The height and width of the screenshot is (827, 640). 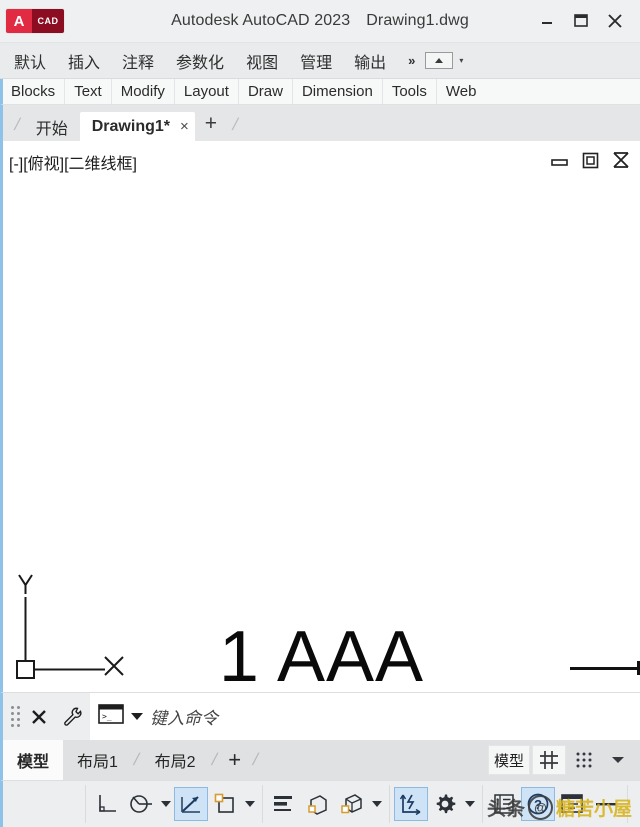 What do you see at coordinates (320, 123) in the screenshot?
I see `document-tab-bar: / 开始 Drawing1* × + /` at bounding box center [320, 123].